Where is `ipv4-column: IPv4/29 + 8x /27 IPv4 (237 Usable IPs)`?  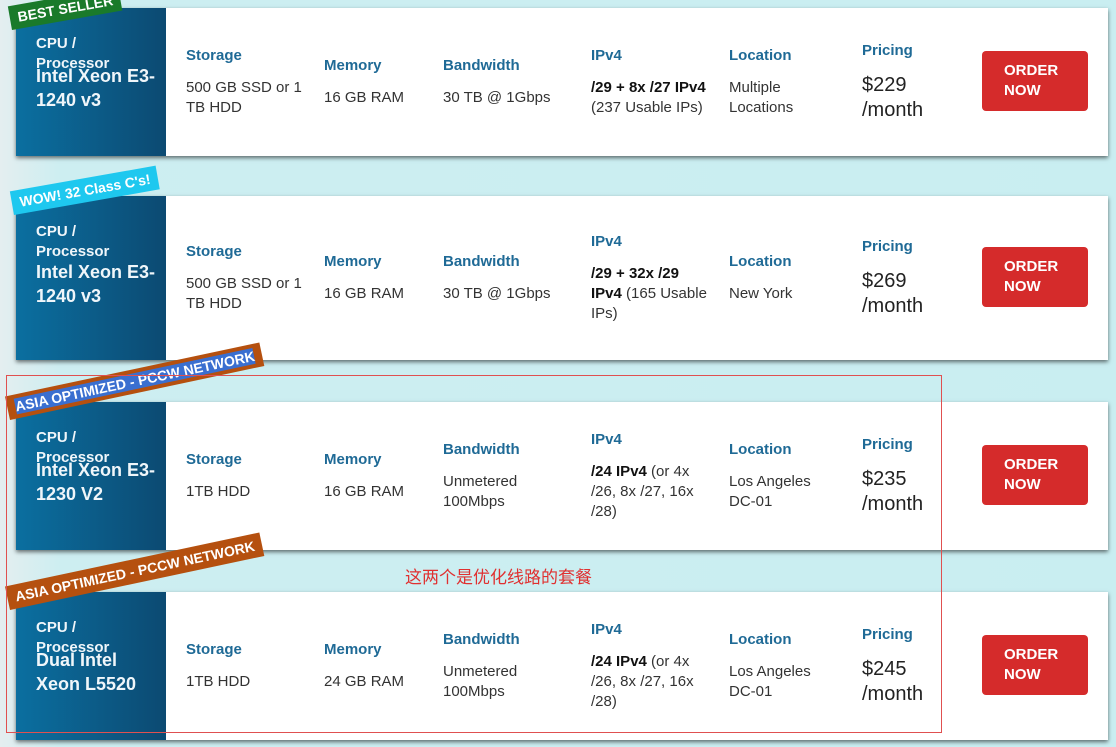
ipv4-column: IPv4/29 + 8x /27 IPv4 (237 Usable IPs) is located at coordinates (651, 82).